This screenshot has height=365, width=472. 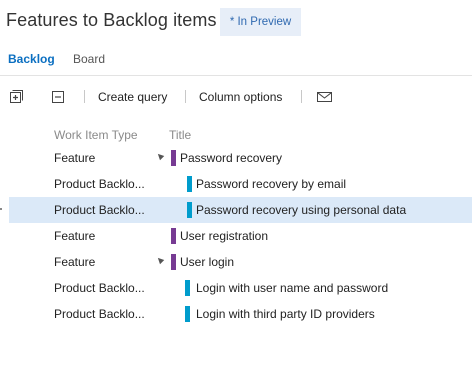 I want to click on create-query-button: Create query, so click(x=132, y=97).